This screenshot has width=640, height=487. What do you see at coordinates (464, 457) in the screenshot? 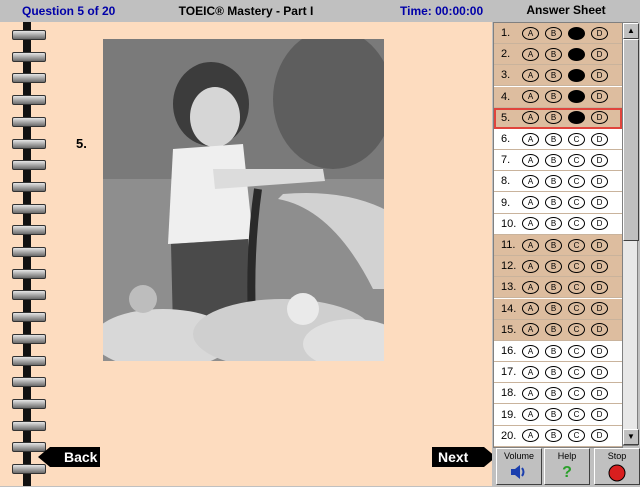
I see `next-button: Next` at bounding box center [464, 457].